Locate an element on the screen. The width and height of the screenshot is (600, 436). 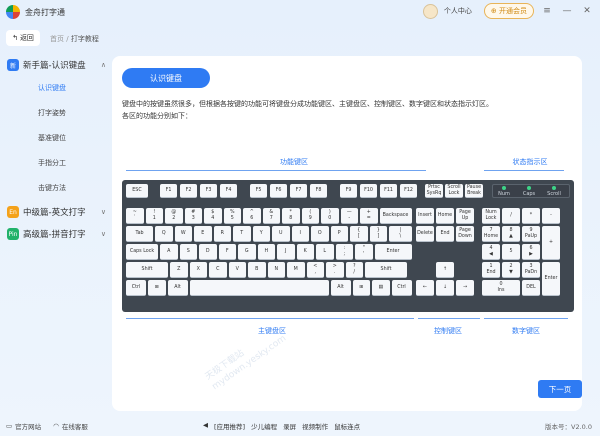
numpad-key: * is located at coordinates (531, 216).